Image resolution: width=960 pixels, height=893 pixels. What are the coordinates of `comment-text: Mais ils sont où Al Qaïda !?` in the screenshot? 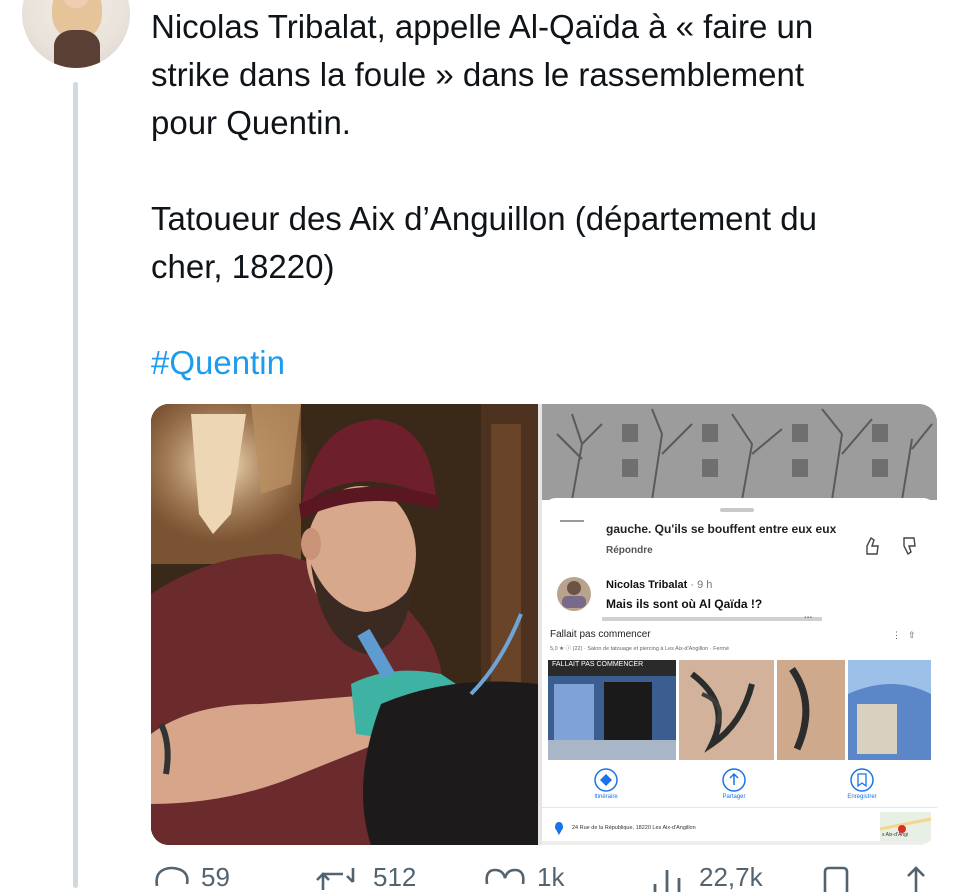 It's located at (684, 604).